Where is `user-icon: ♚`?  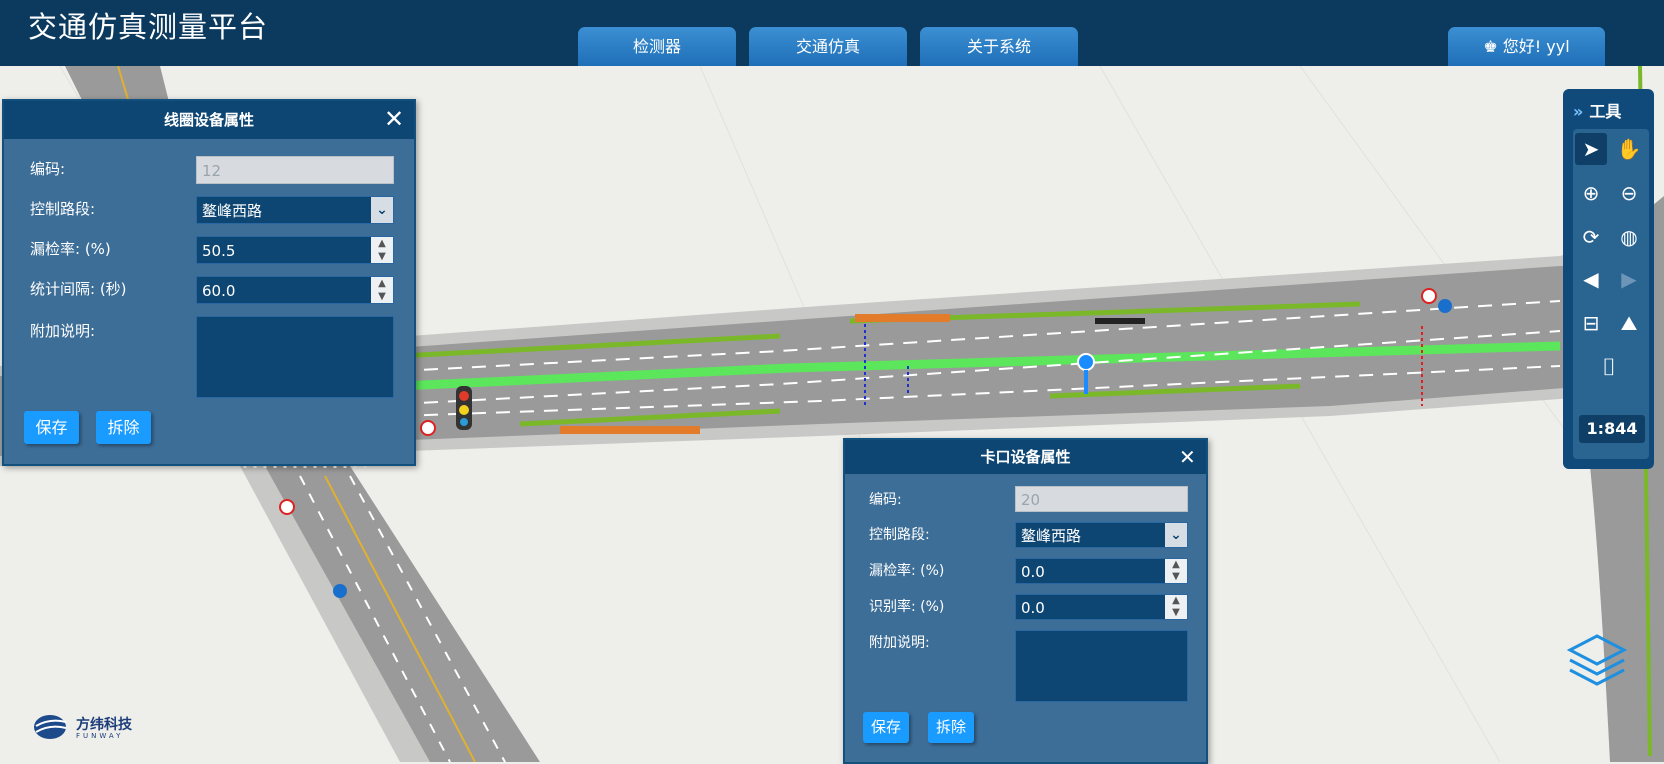 user-icon: ♚ is located at coordinates (1490, 46).